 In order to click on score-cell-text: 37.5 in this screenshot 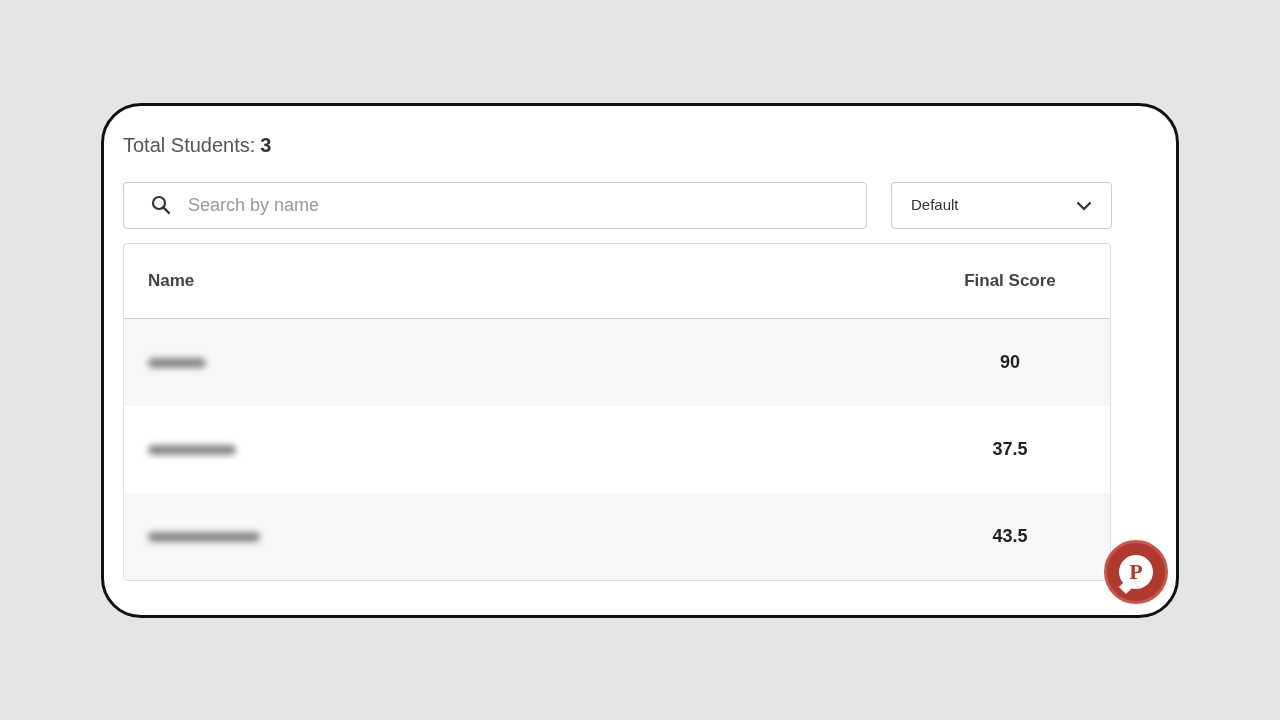, I will do `click(1010, 449)`.